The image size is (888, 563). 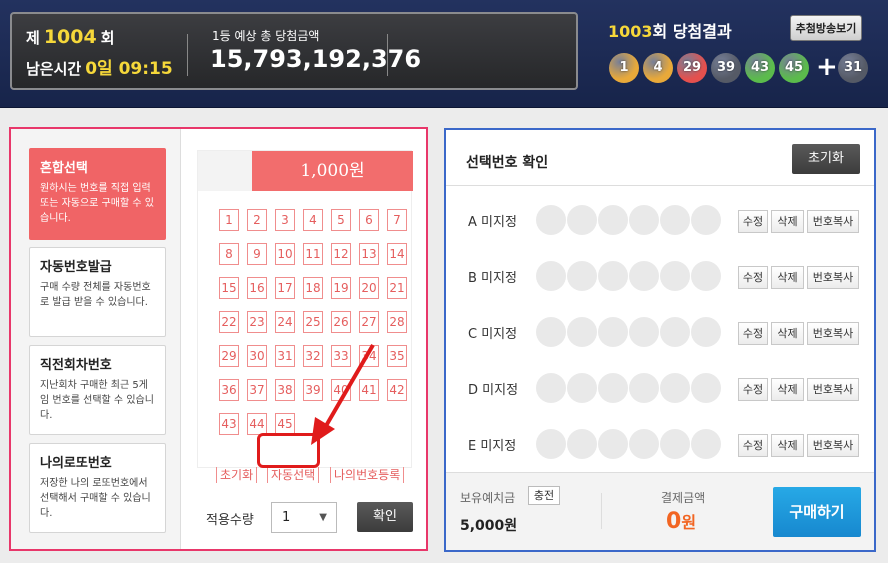 I want to click on lotto-number: 20, so click(x=369, y=288).